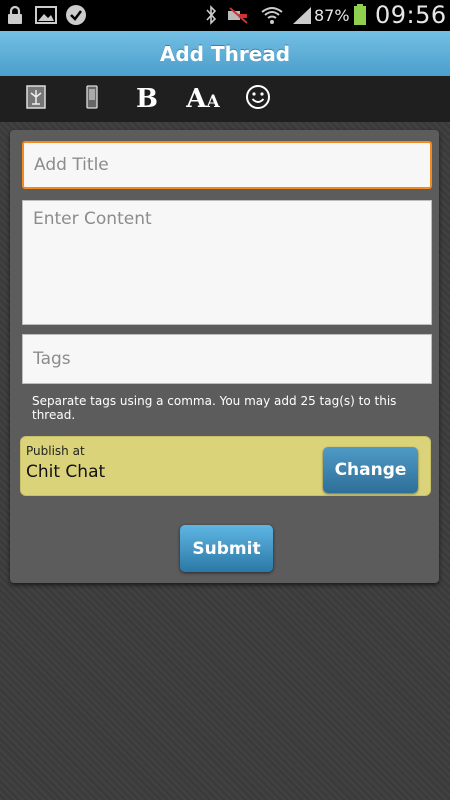  Describe the element at coordinates (302, 15) in the screenshot. I see `signal-icon` at that location.